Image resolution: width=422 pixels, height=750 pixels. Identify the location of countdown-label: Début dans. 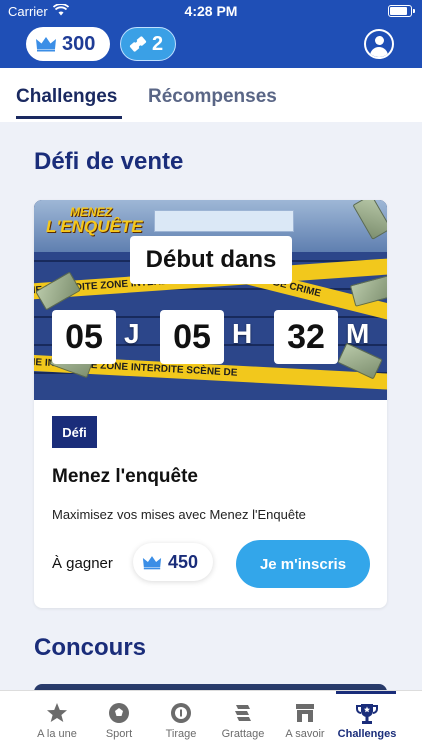
(211, 260).